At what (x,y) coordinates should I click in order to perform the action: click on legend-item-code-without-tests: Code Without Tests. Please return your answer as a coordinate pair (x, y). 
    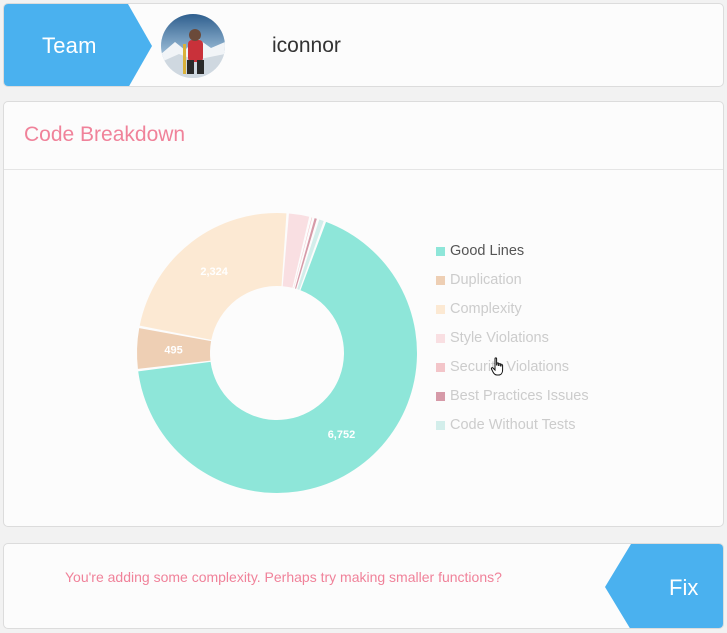
    Looking at the image, I should click on (512, 430).